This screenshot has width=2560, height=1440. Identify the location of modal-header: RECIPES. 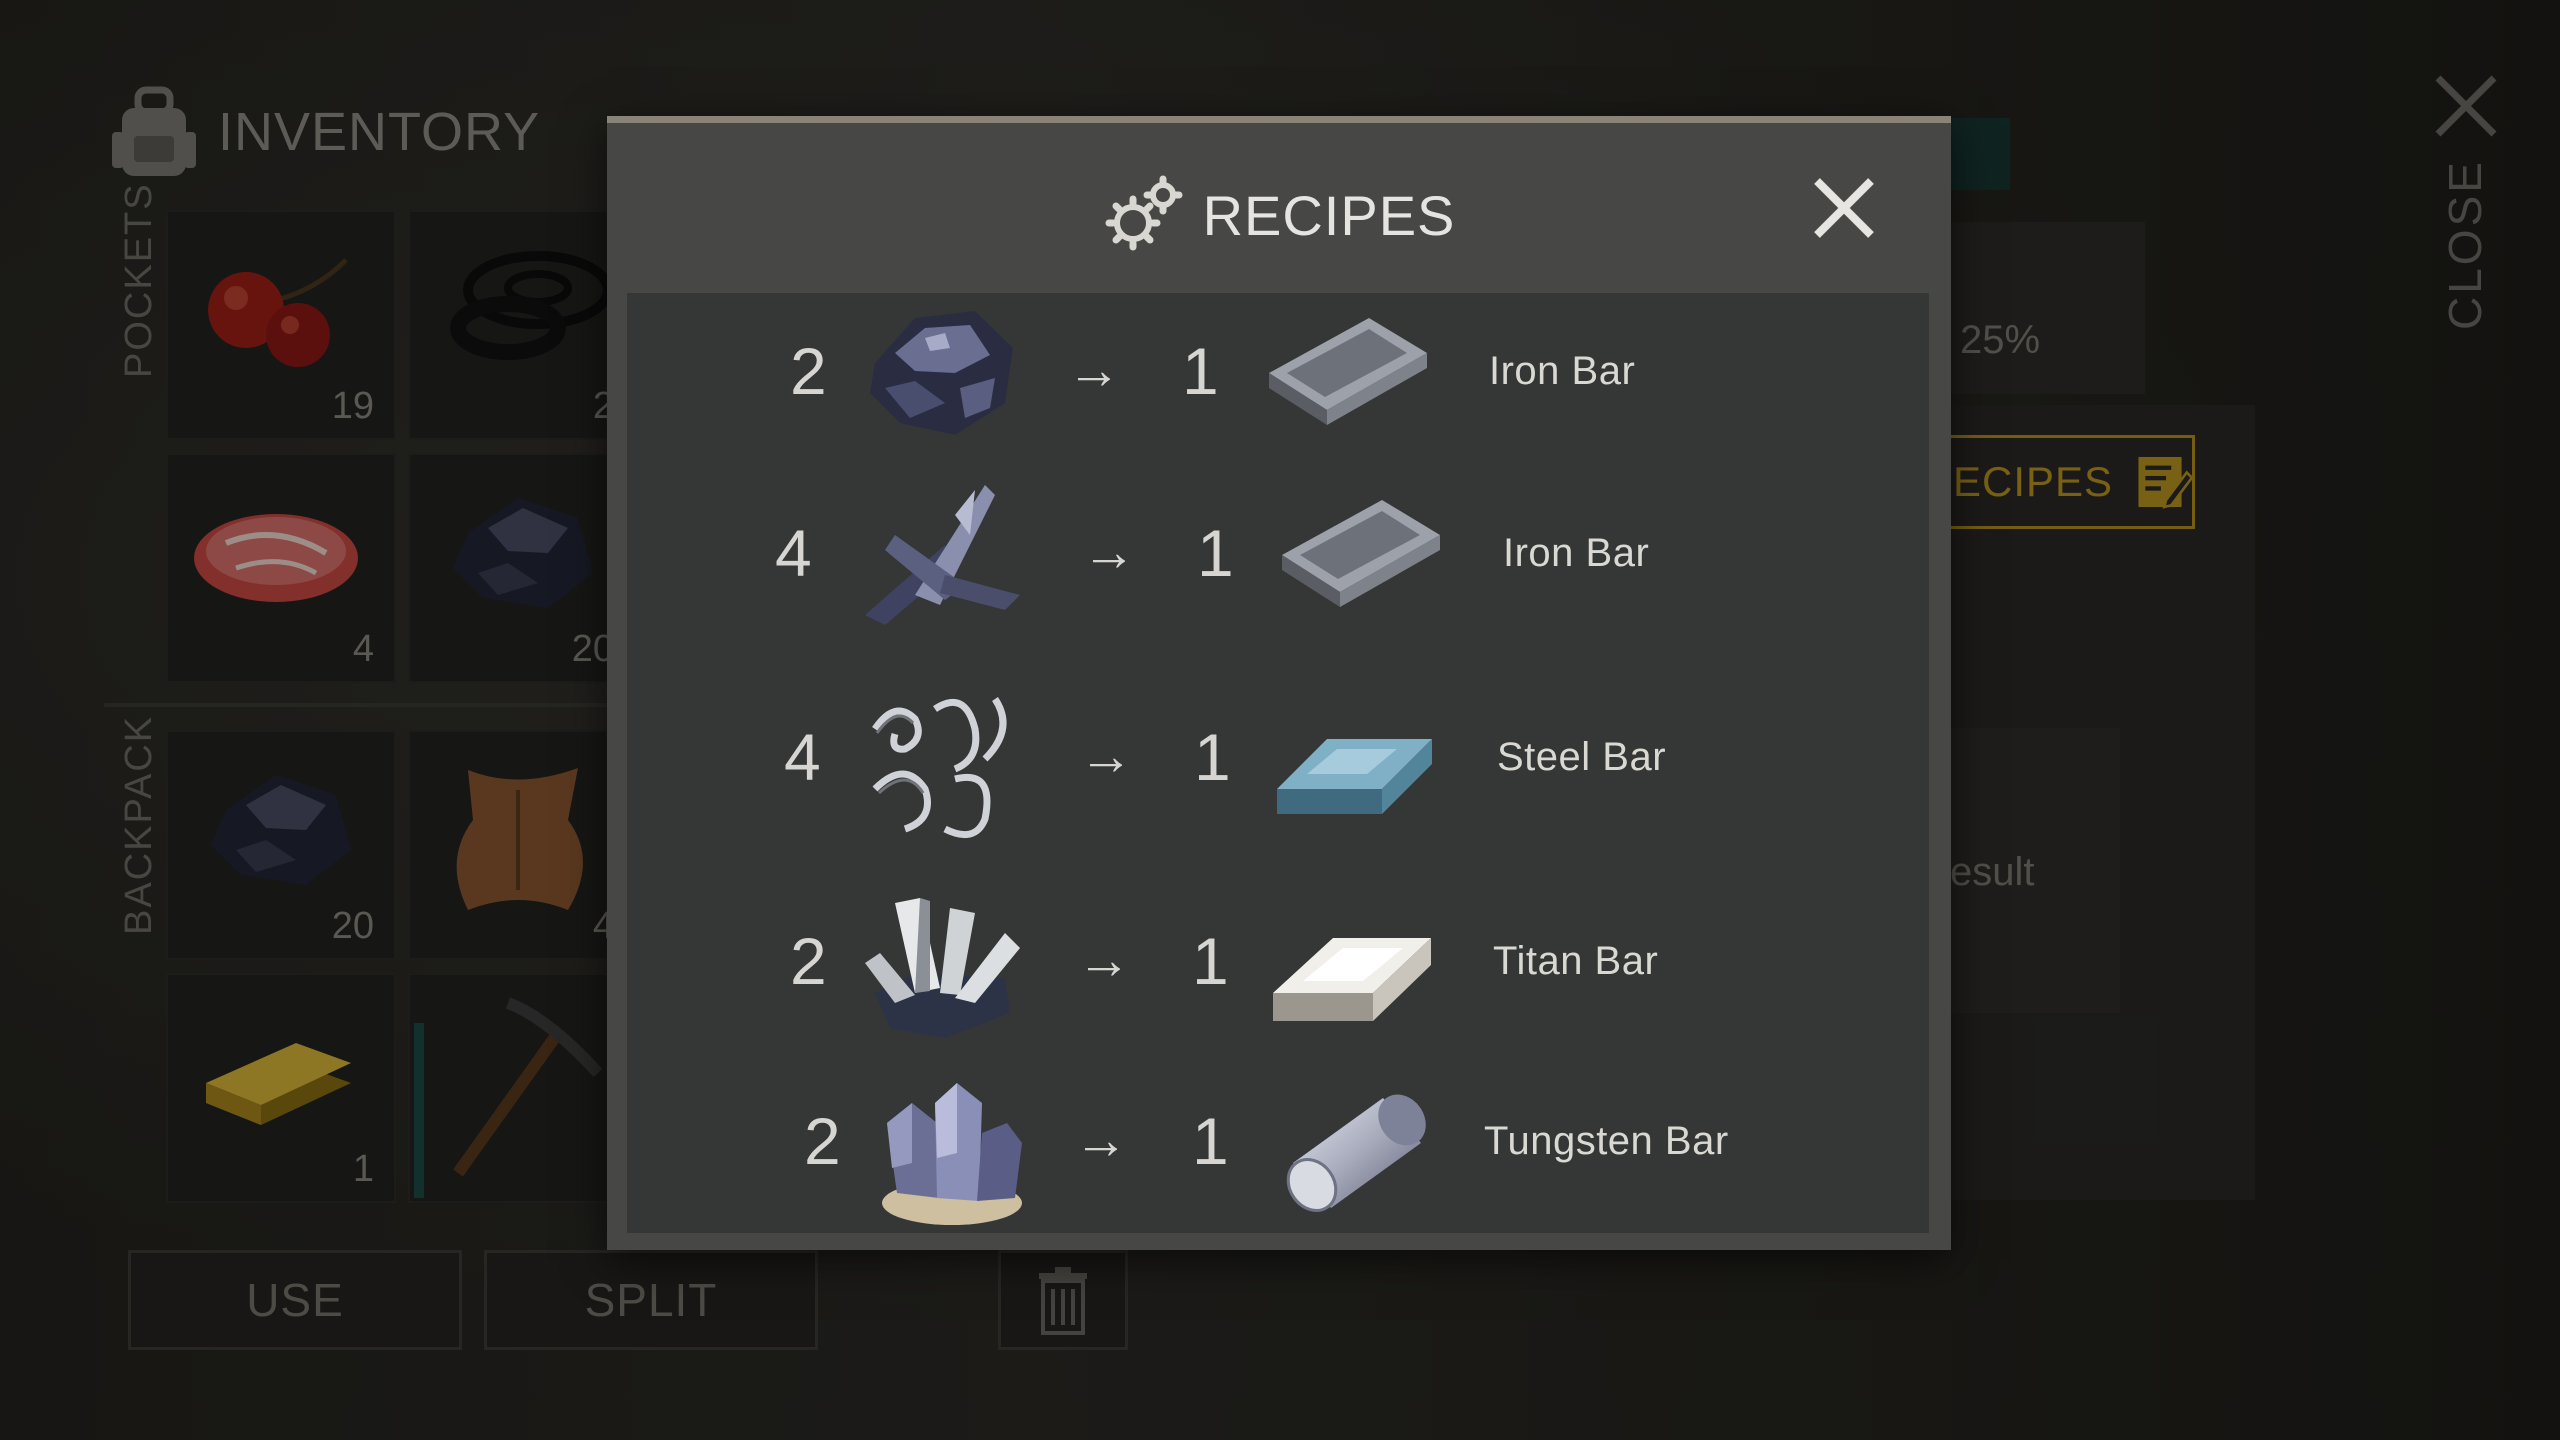
(1279, 208).